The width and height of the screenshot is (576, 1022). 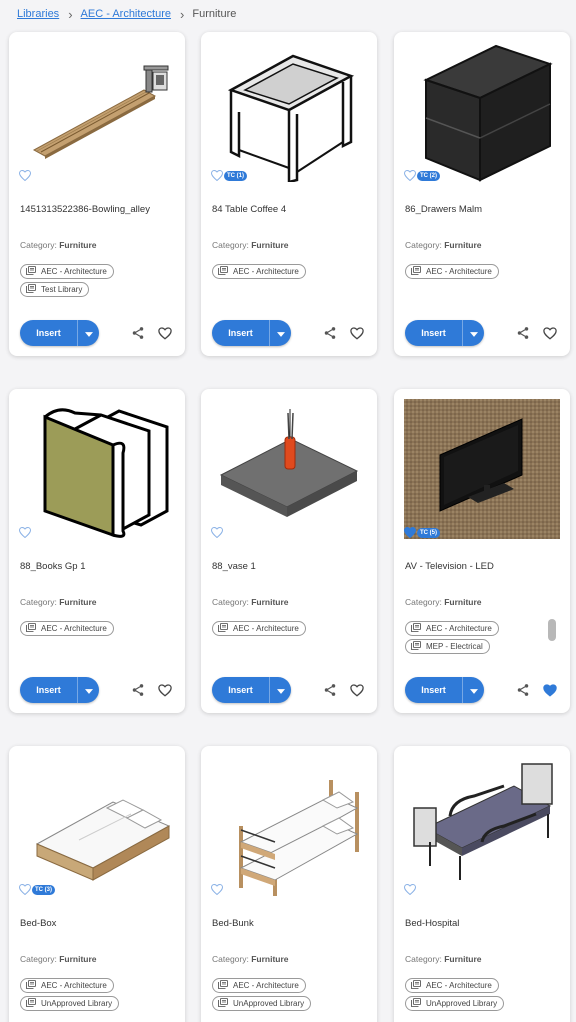 I want to click on coffee-table-thumbnail, so click(x=289, y=112).